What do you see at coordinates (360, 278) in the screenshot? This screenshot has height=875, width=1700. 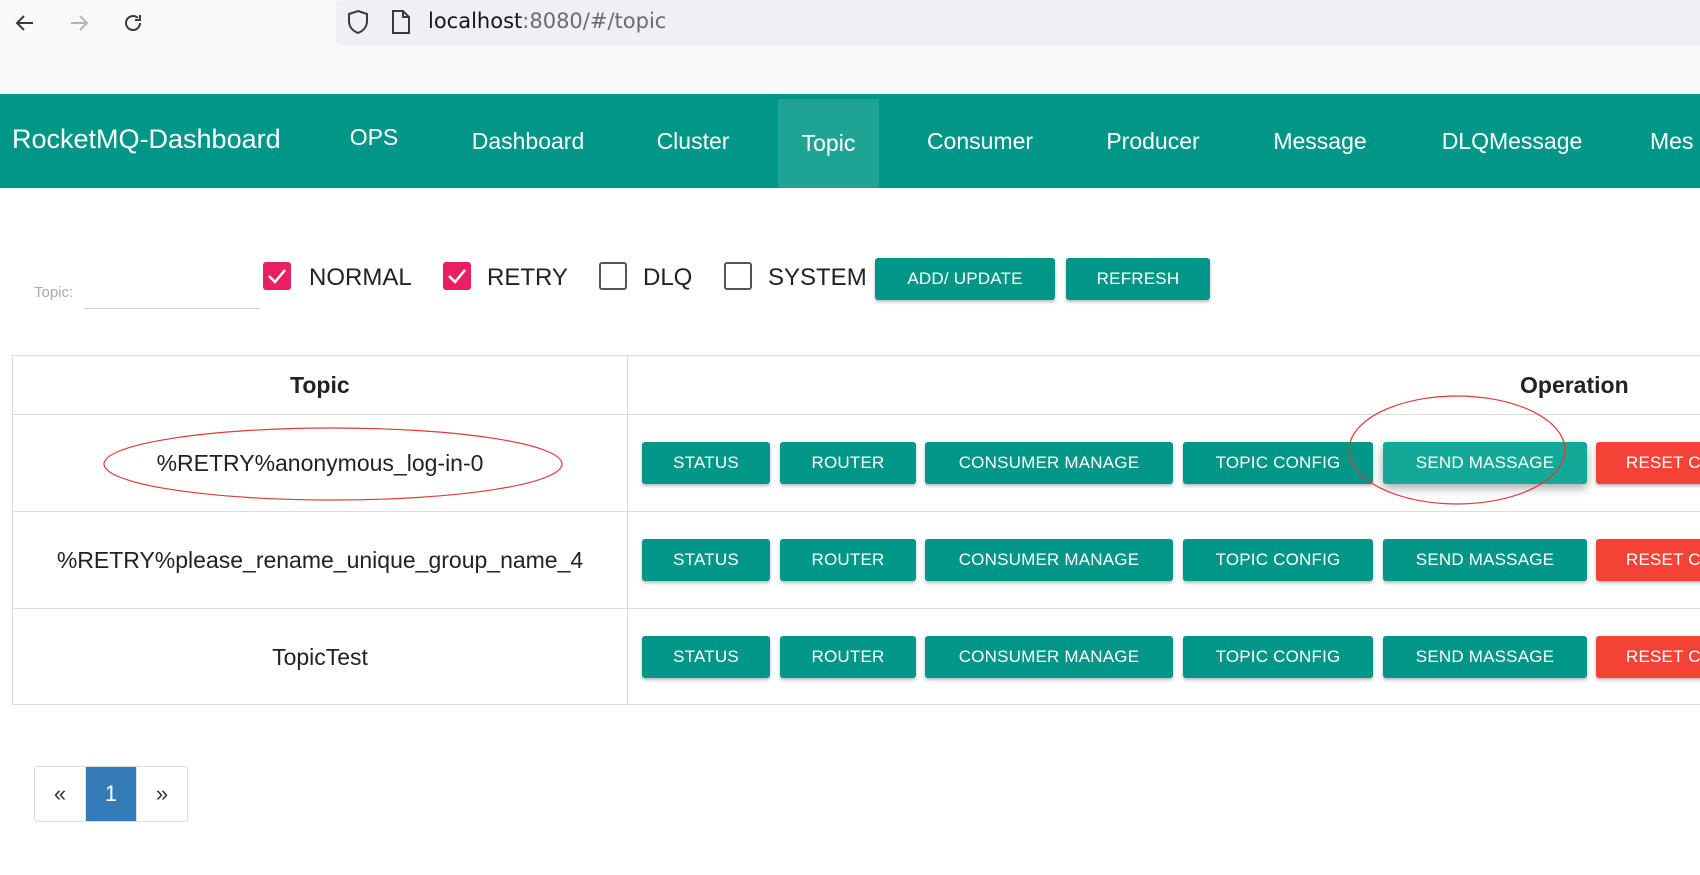 I see `normal-checkbox-label: NORMAL` at bounding box center [360, 278].